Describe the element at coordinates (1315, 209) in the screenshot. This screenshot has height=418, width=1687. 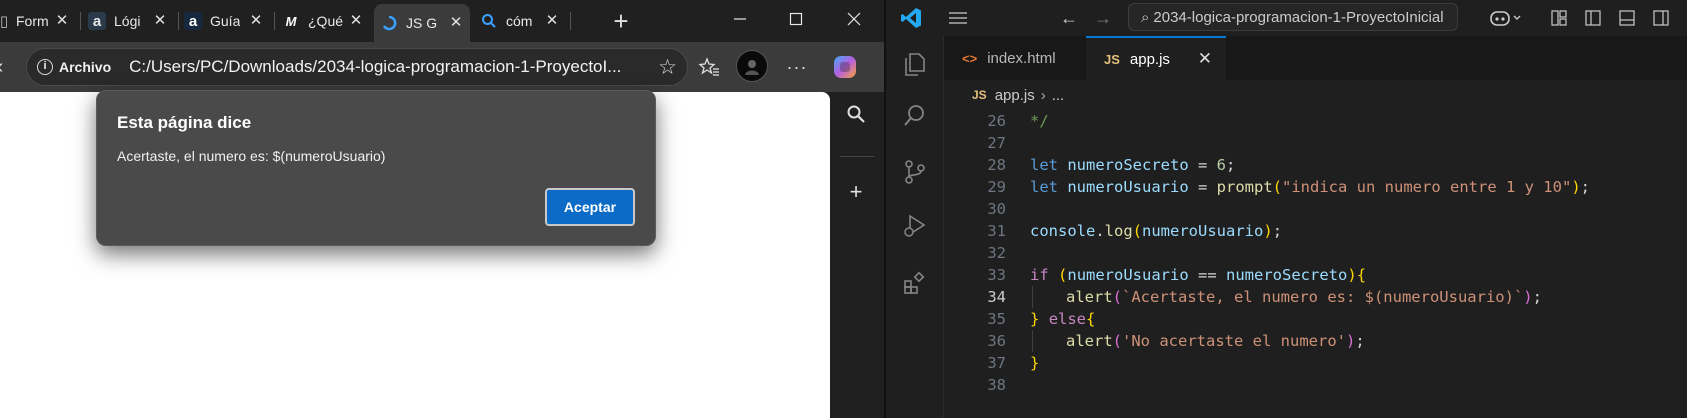
I see `code-line: 30` at that location.